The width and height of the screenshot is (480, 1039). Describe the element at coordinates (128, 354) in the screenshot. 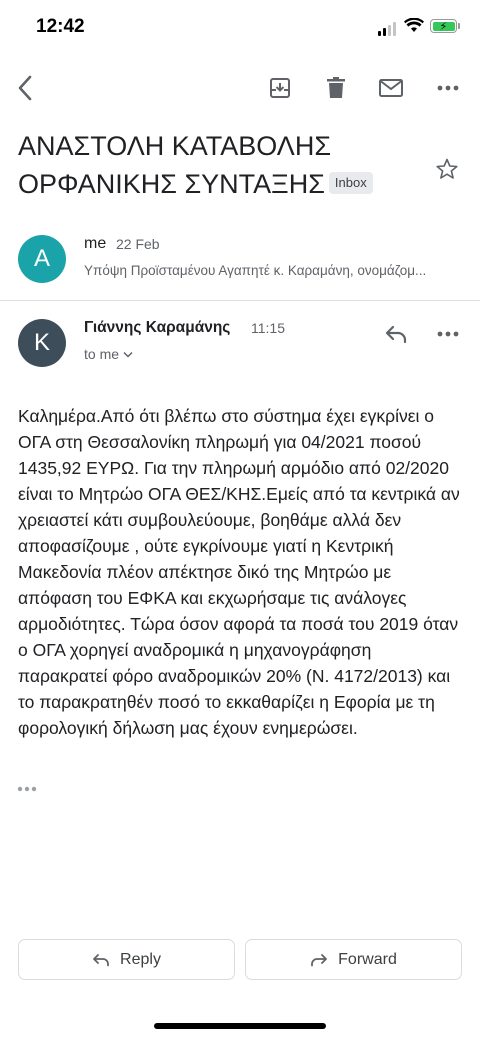

I see `chevron-down-icon` at that location.